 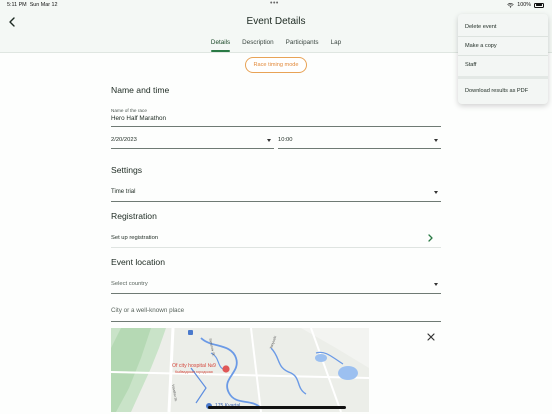 I want to click on race-name-field: Name of the race Hero Half Marathon, so click(x=276, y=117).